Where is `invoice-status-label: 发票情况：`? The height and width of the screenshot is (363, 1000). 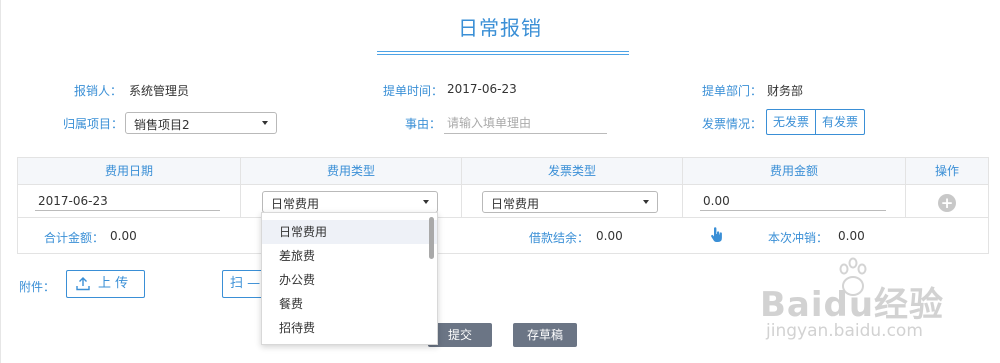
invoice-status-label: 发票情况： is located at coordinates (732, 124).